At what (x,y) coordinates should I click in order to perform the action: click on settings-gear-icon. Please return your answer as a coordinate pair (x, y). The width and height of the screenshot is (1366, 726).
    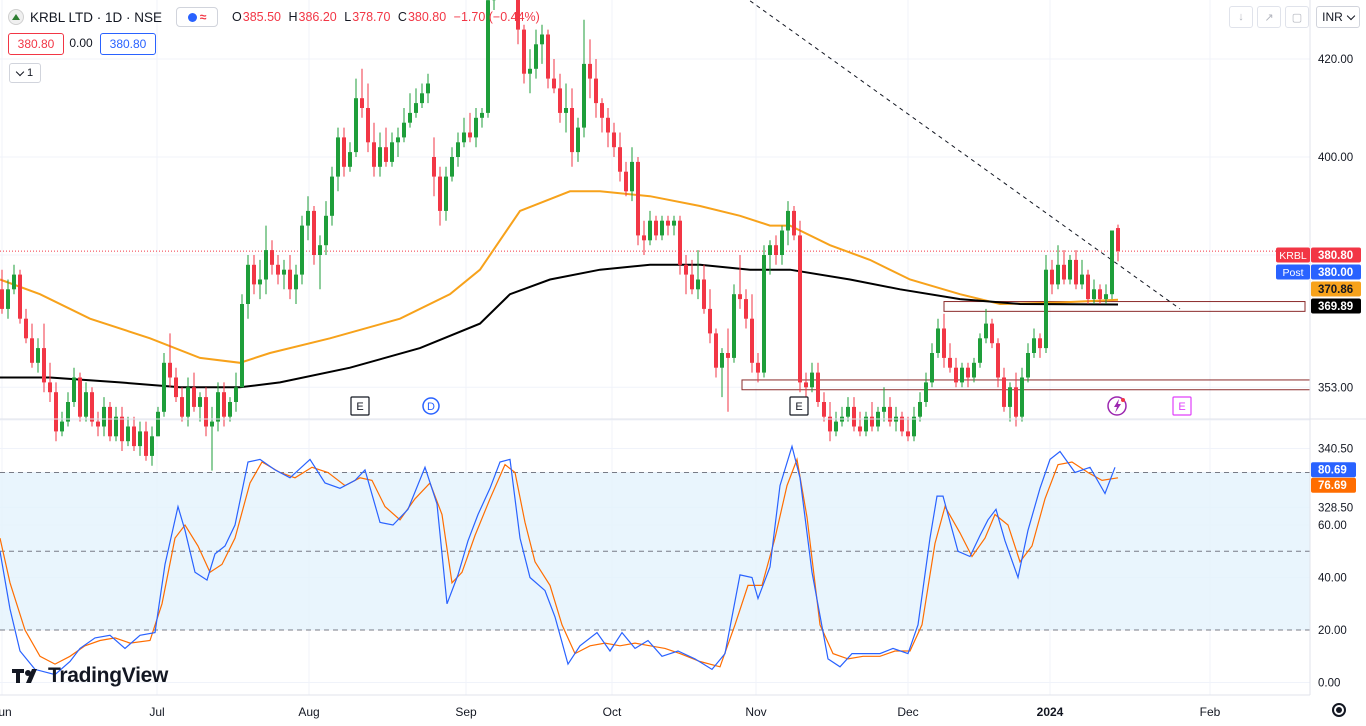
    Looking at the image, I should click on (1339, 710).